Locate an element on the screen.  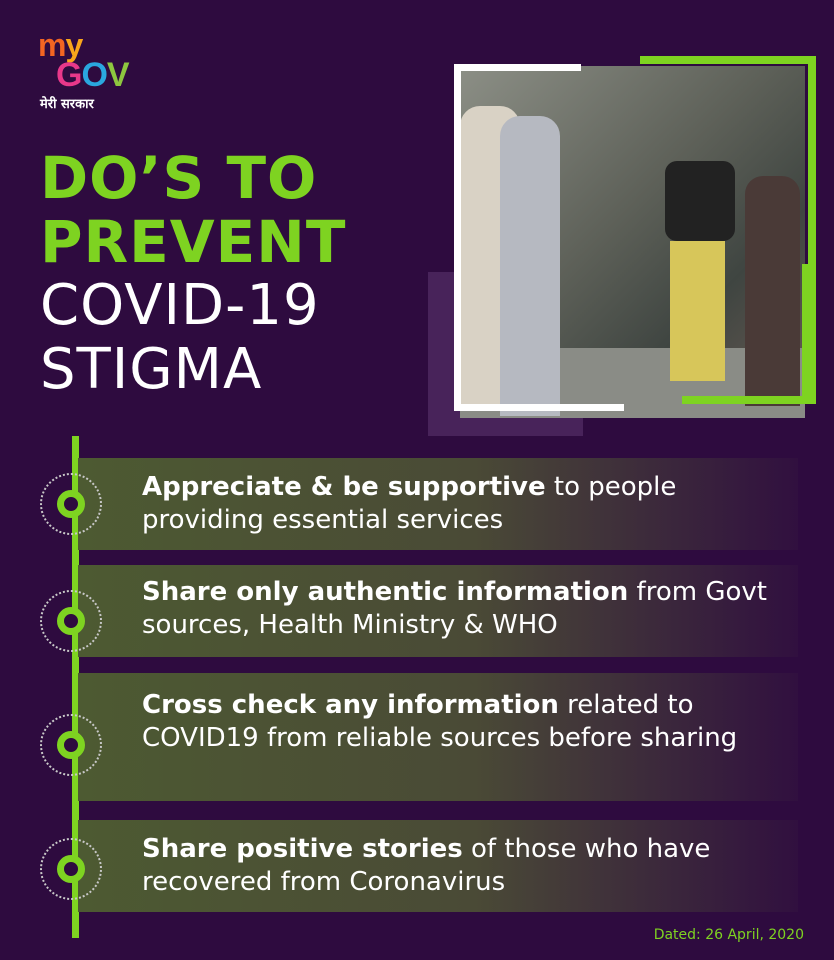
logo-gov: GOV is located at coordinates (93, 75).